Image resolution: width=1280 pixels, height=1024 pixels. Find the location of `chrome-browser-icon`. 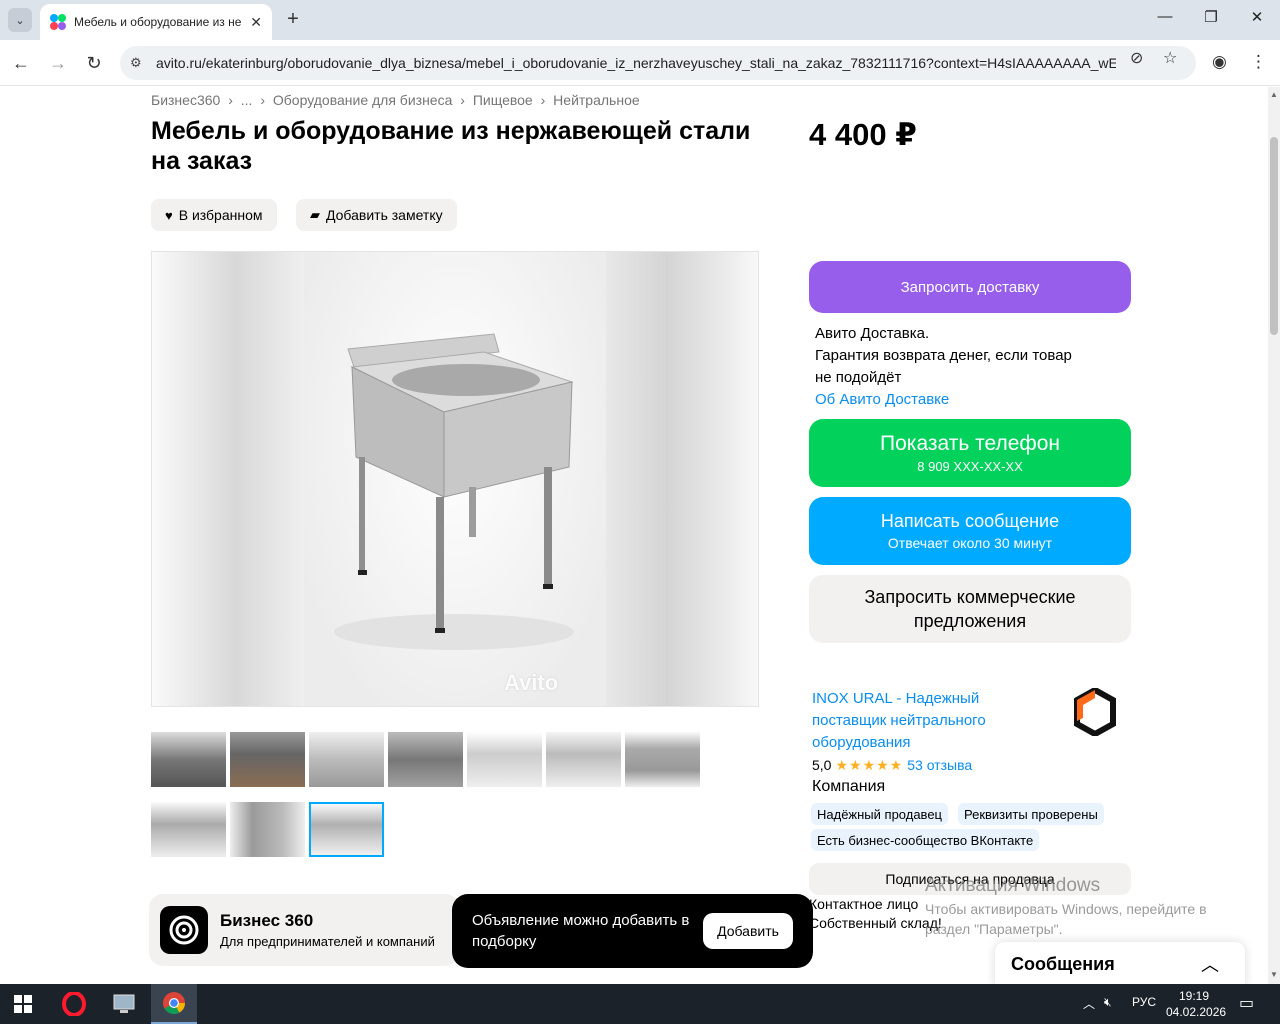

chrome-browser-icon is located at coordinates (174, 1004).